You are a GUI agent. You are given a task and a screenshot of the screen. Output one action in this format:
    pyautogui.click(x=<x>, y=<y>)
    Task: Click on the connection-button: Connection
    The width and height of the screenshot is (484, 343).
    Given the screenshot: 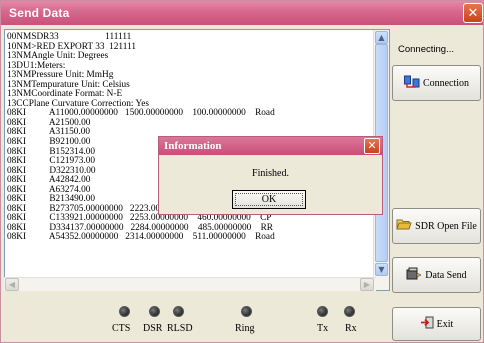 What is the action you would take?
    pyautogui.click(x=436, y=83)
    